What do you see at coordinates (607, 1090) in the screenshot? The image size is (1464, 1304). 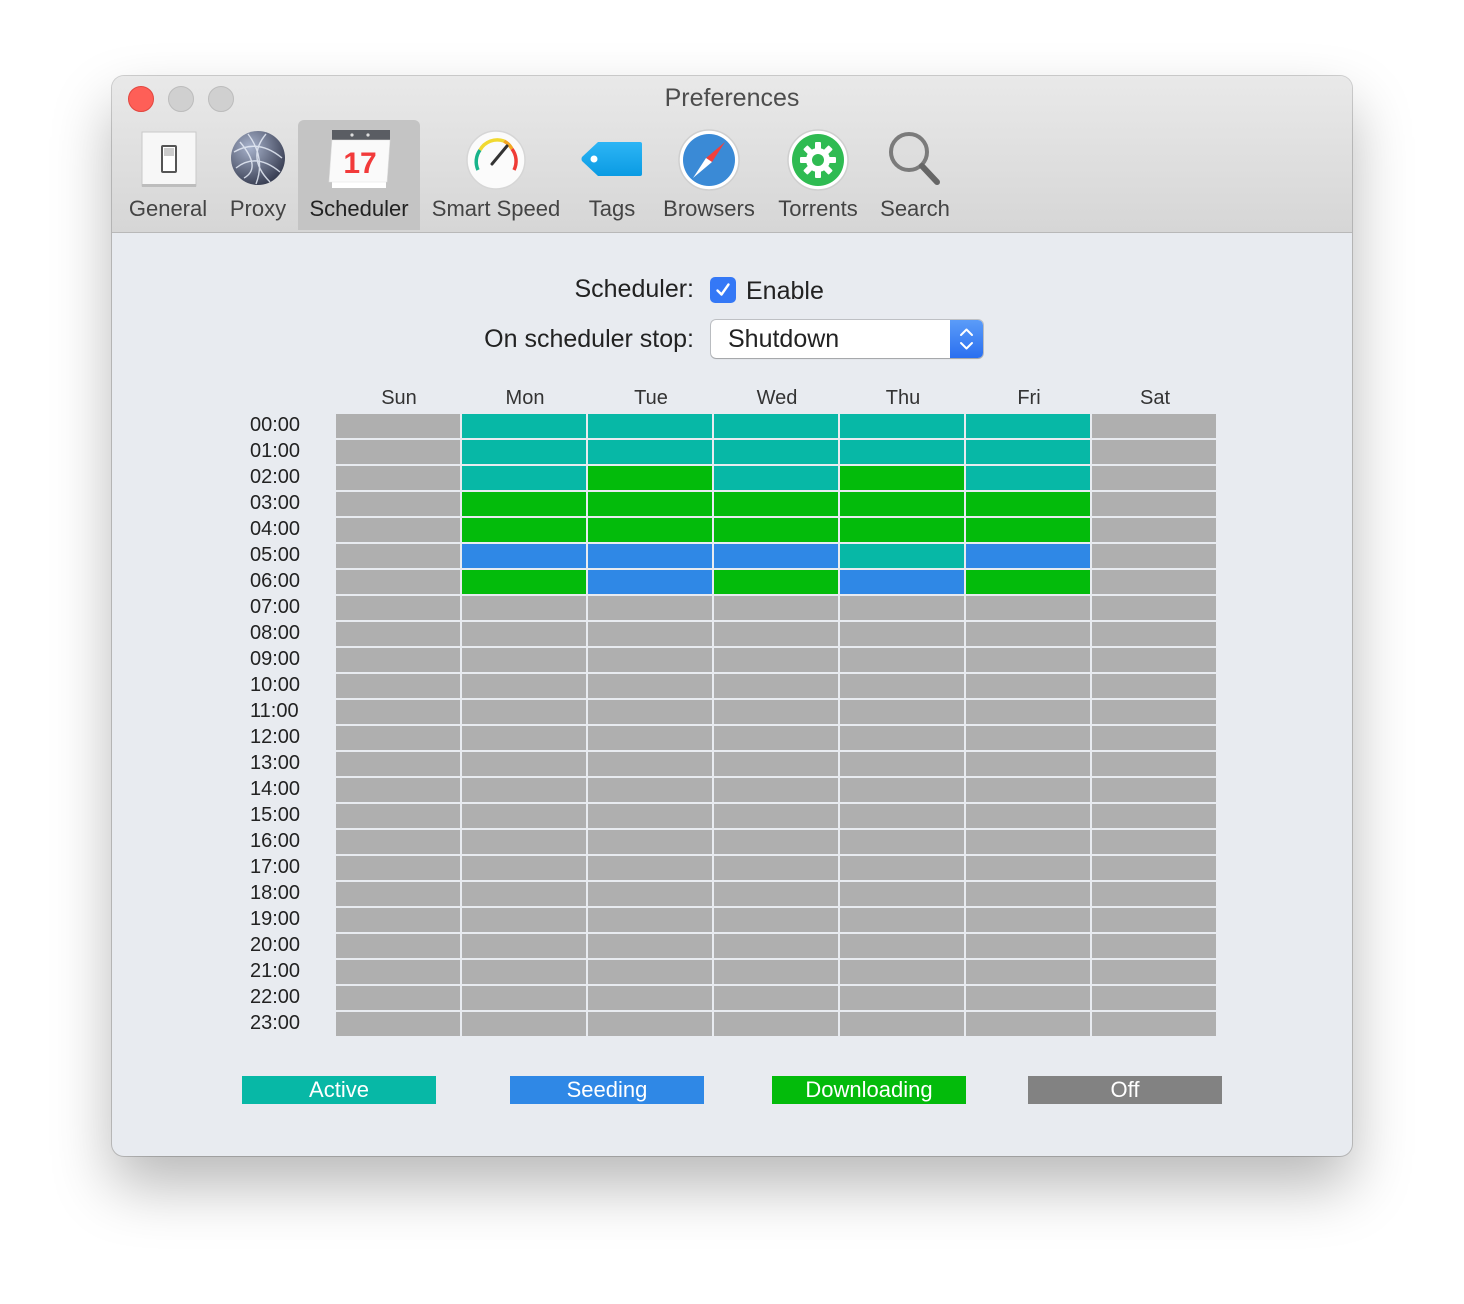 I see `legend-seeding: Seeding` at bounding box center [607, 1090].